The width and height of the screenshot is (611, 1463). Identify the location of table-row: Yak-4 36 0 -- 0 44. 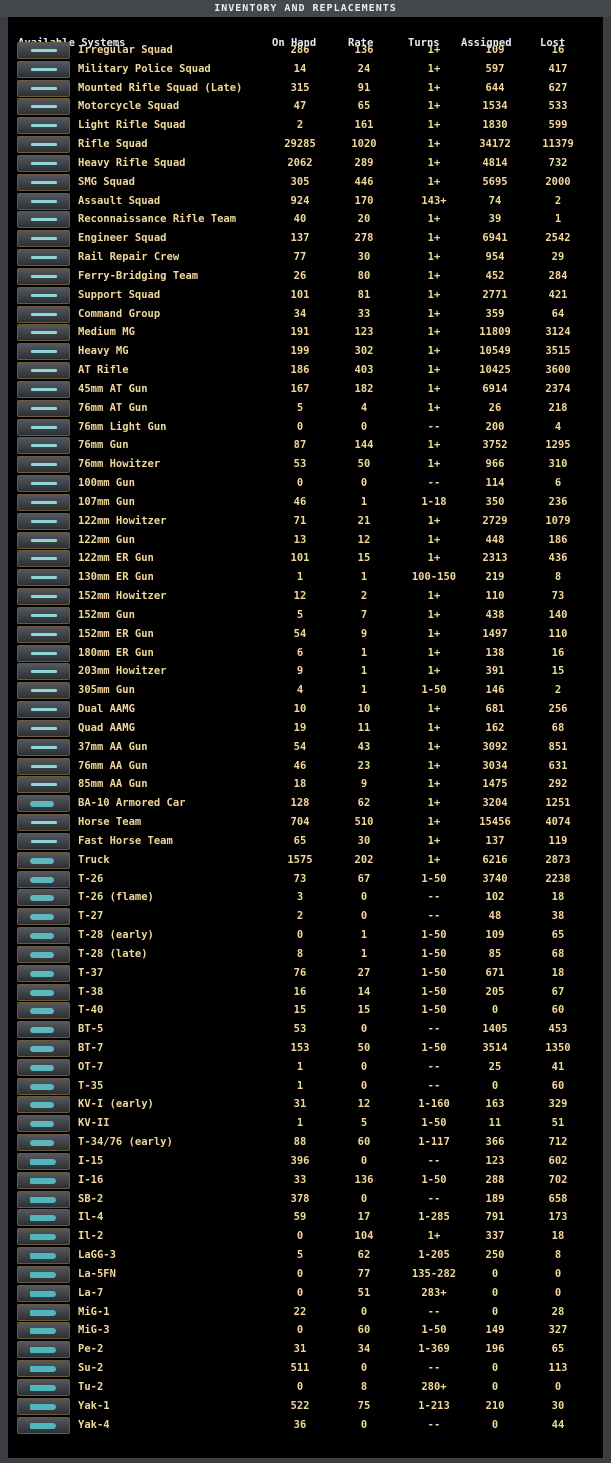
(305, 1425).